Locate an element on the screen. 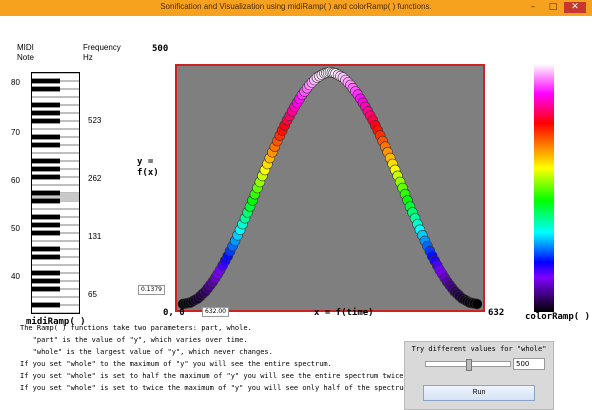  midi-tick-60: 60 is located at coordinates (15, 180).